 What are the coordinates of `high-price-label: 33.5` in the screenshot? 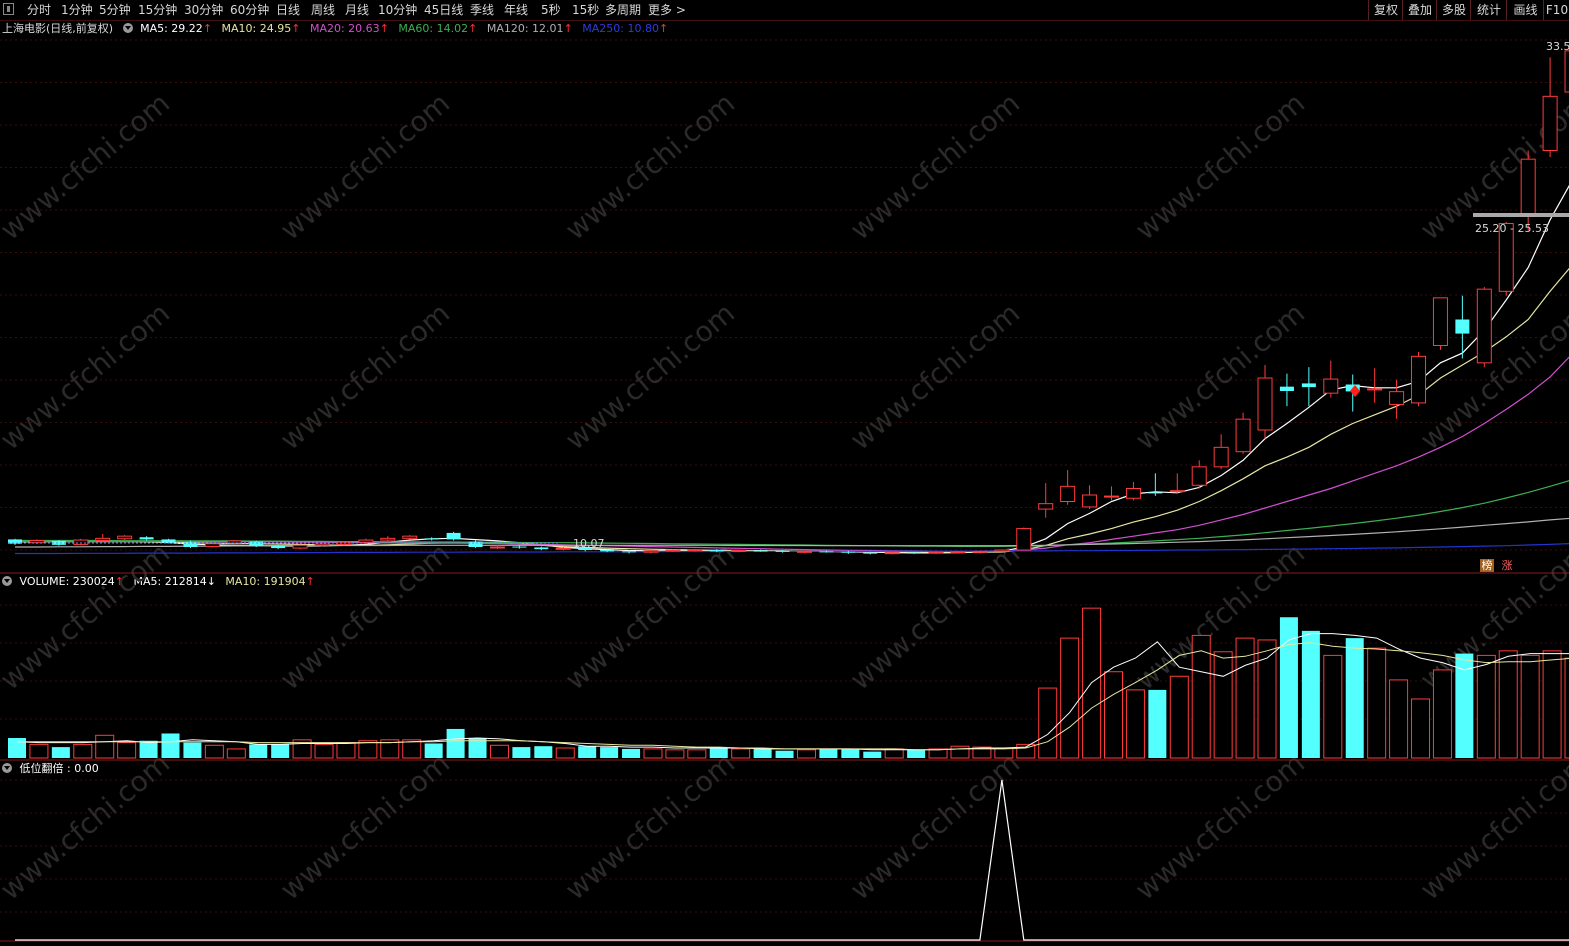 It's located at (1557, 46).